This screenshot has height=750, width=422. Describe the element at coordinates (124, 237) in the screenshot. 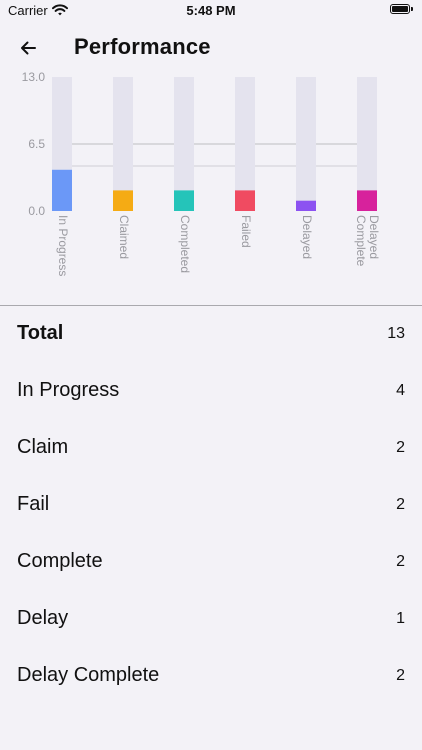

I see `x-tick-label: Claimed` at that location.